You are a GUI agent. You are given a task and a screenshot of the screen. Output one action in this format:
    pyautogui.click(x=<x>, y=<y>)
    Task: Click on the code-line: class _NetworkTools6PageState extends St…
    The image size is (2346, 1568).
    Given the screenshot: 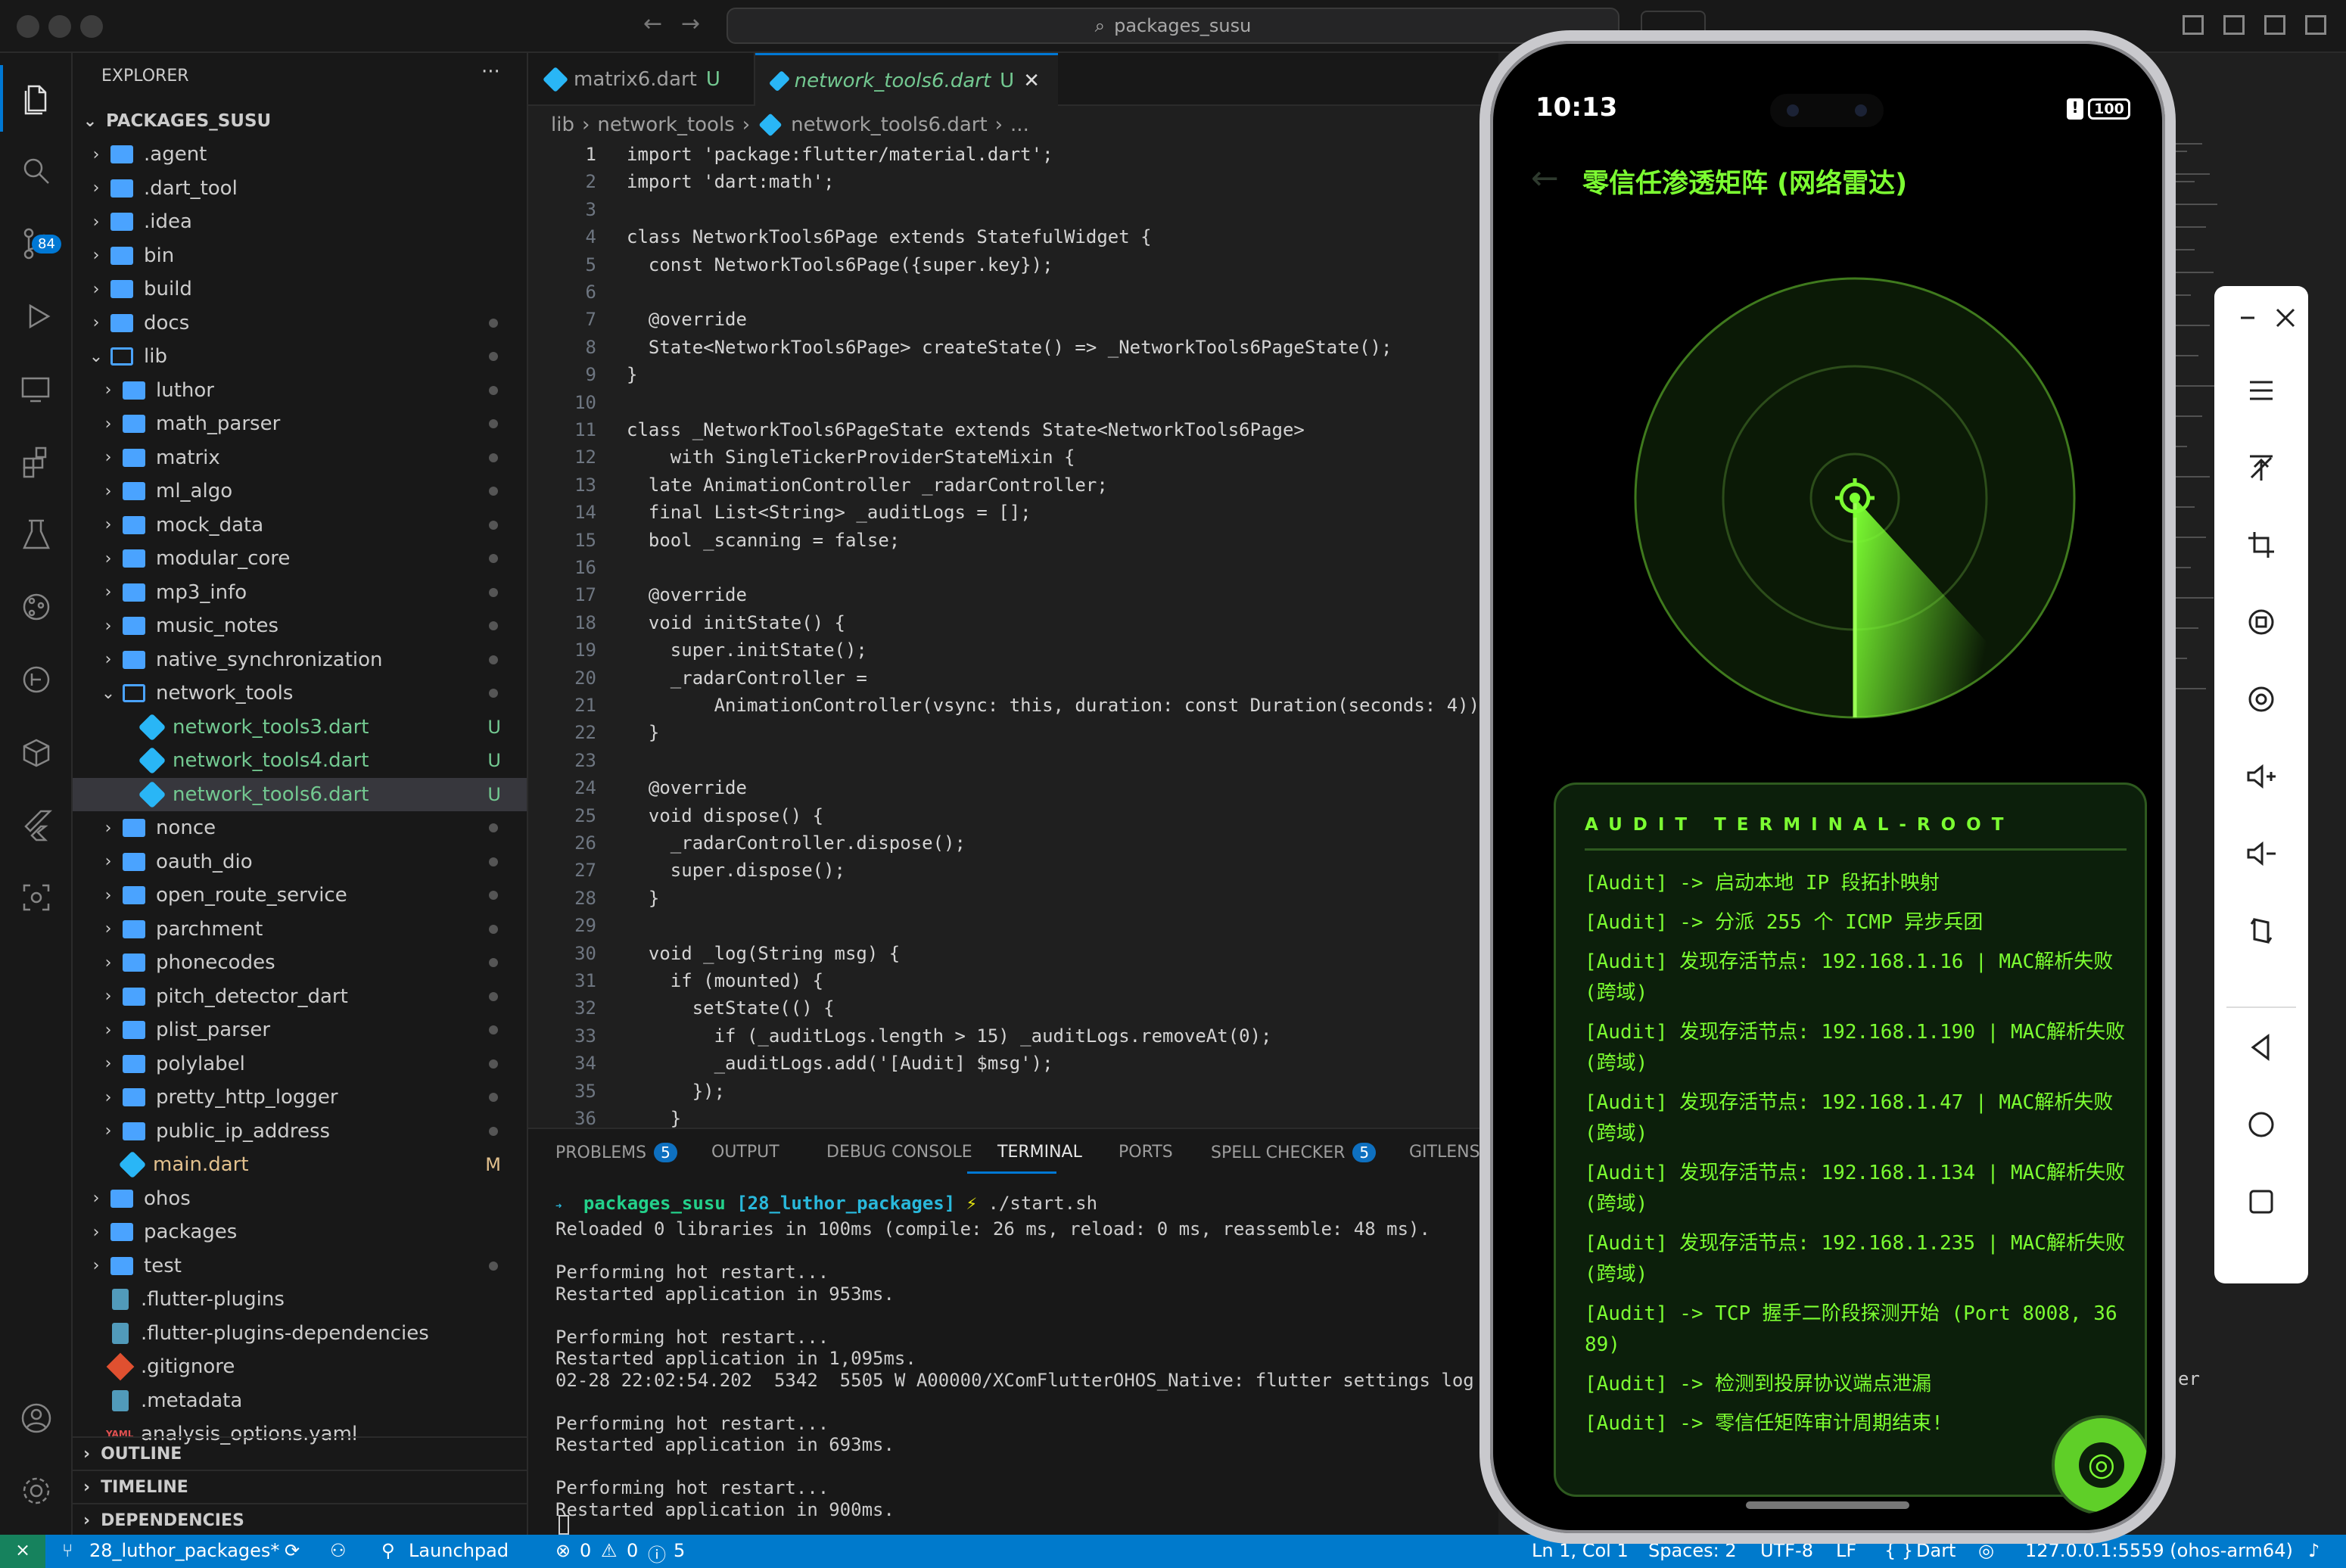 What is the action you would take?
    pyautogui.click(x=966, y=430)
    